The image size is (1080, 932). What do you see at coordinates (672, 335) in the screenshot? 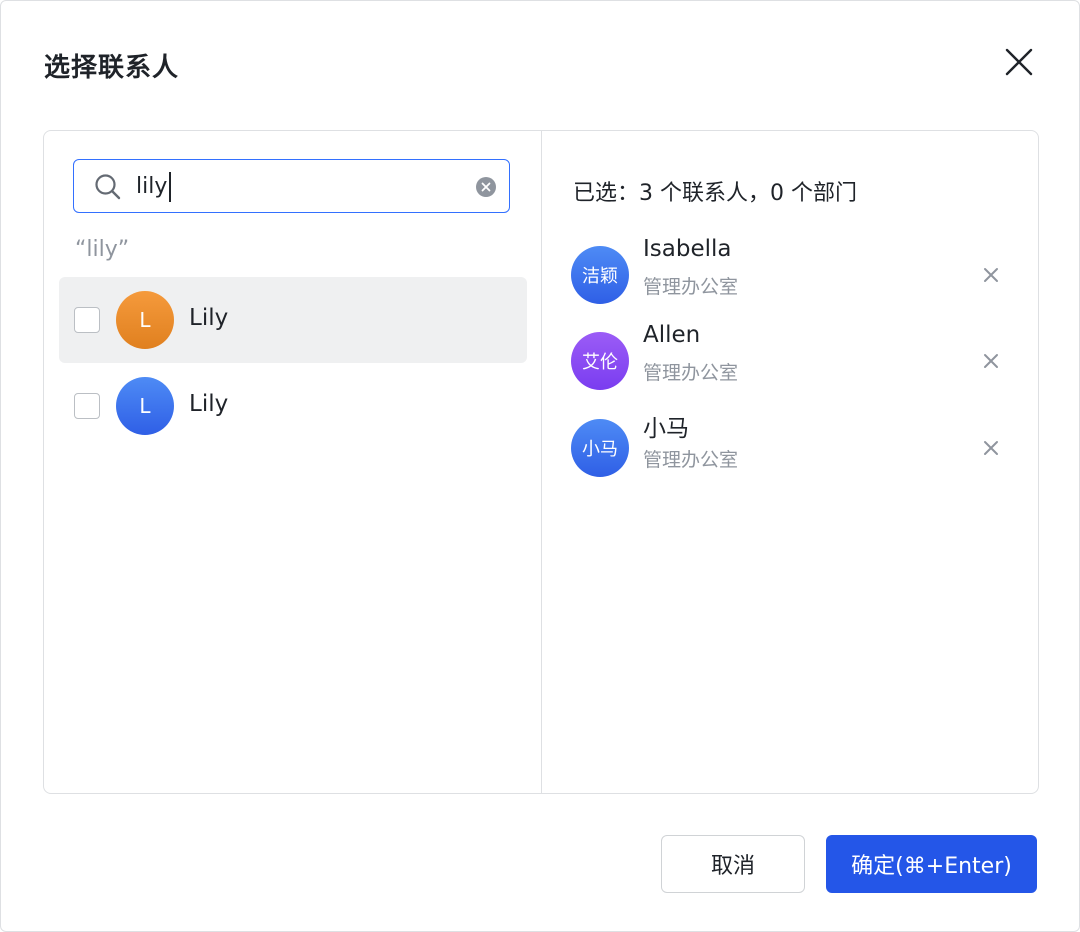
I see `selected-name: Allen` at bounding box center [672, 335].